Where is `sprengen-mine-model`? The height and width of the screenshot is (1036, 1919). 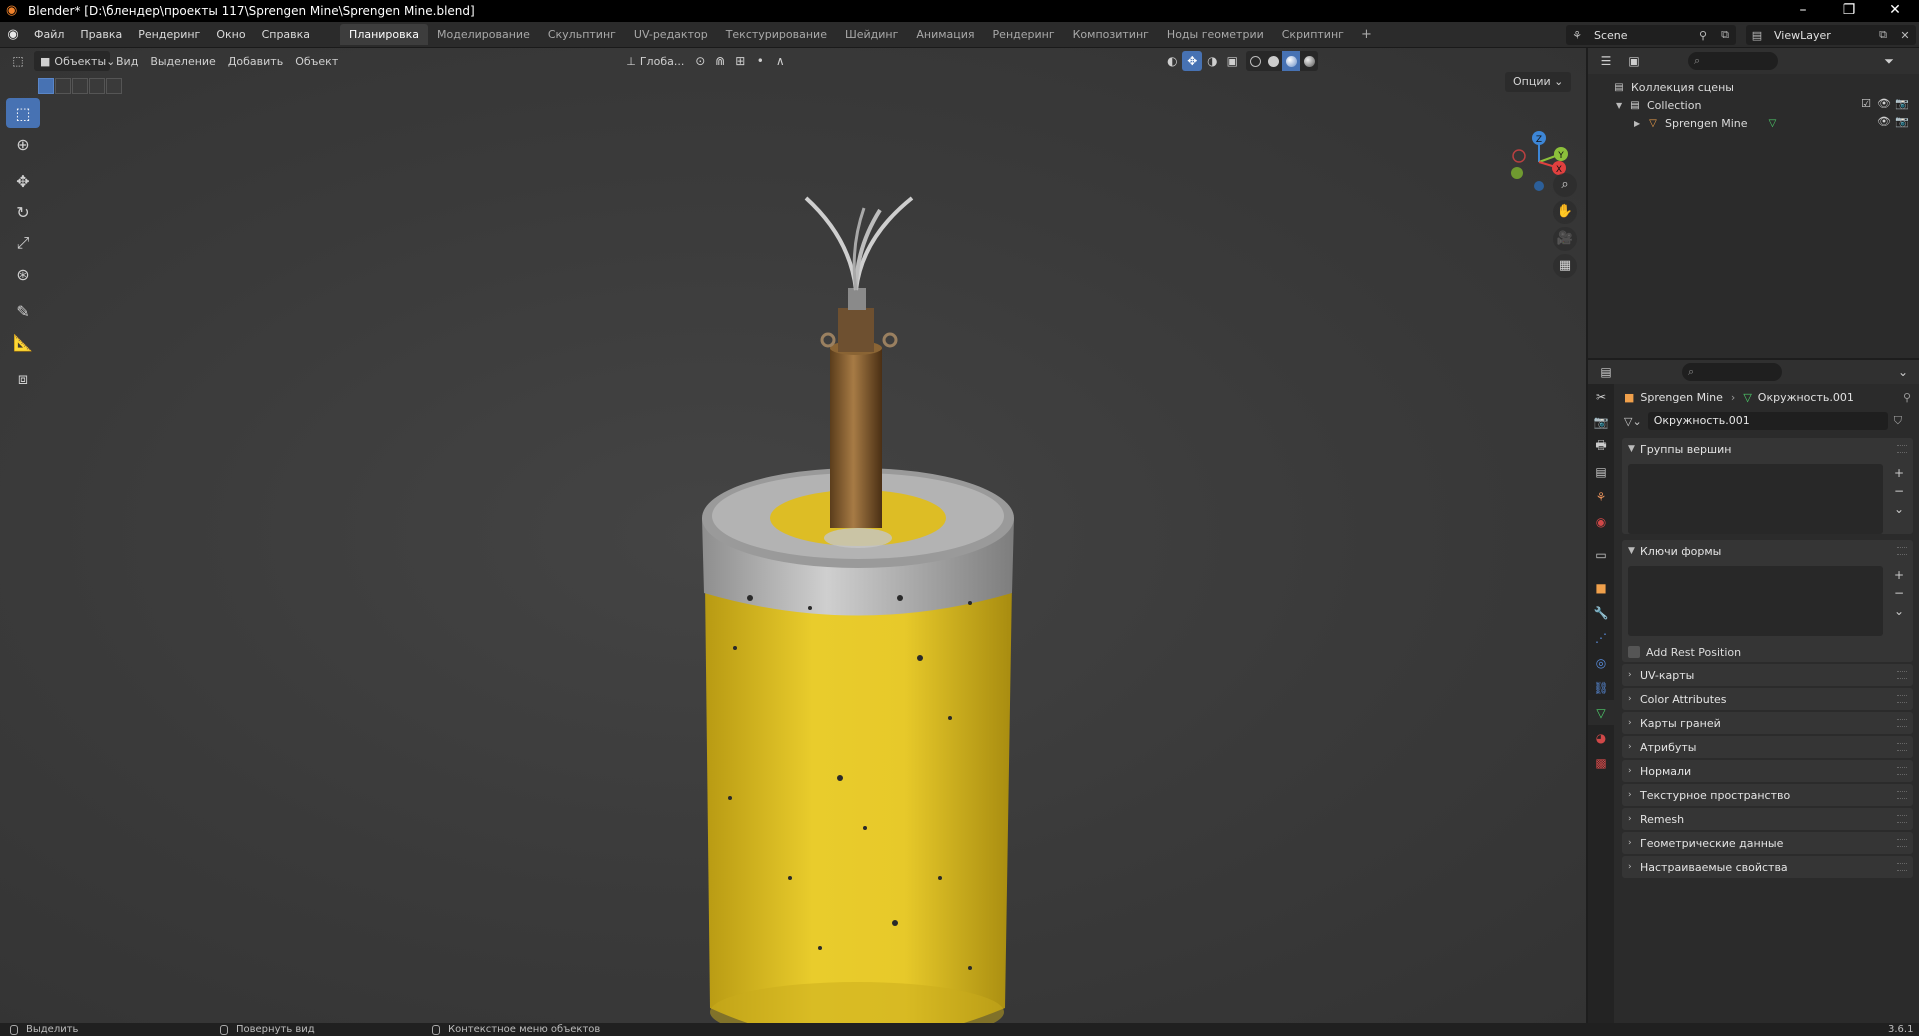
sprengen-mine-model is located at coordinates (855, 600).